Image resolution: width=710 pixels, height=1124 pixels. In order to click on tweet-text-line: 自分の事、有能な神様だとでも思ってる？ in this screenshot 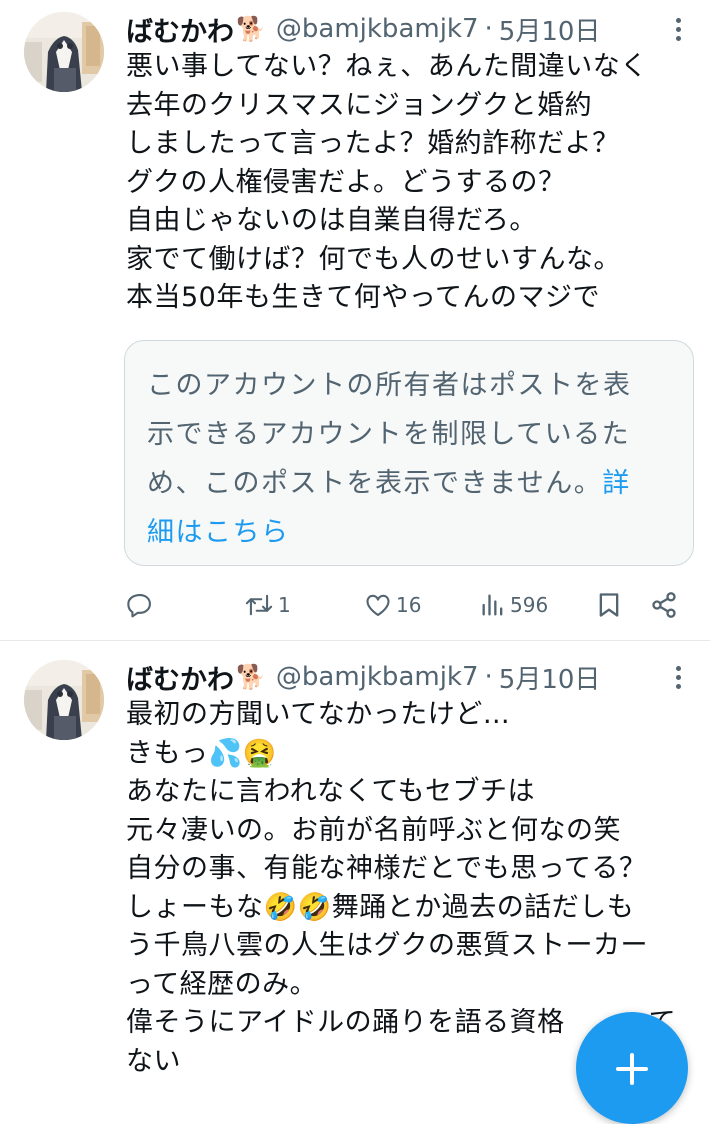, I will do `click(386, 868)`.